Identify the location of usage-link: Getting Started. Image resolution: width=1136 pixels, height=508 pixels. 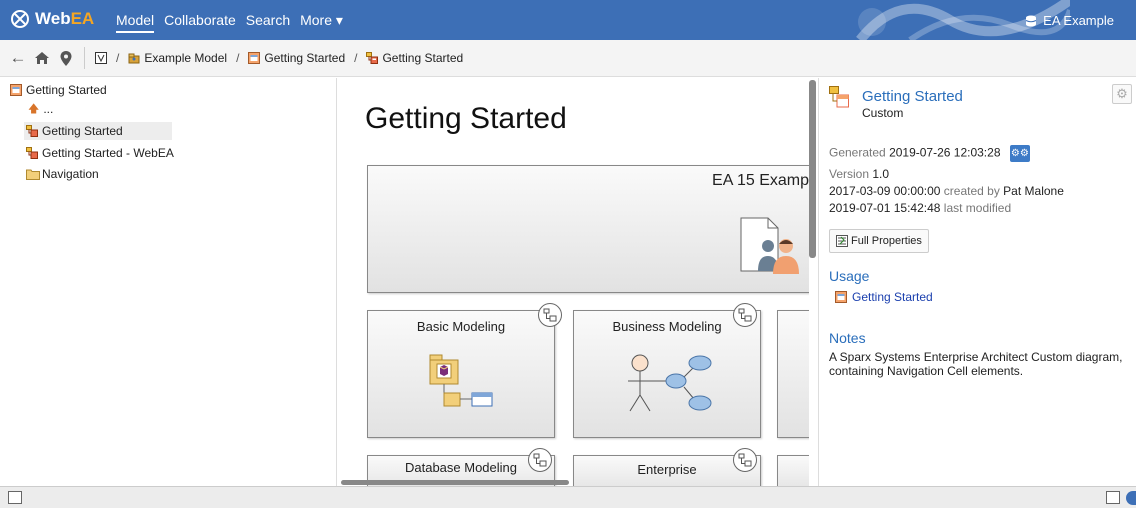
(884, 297).